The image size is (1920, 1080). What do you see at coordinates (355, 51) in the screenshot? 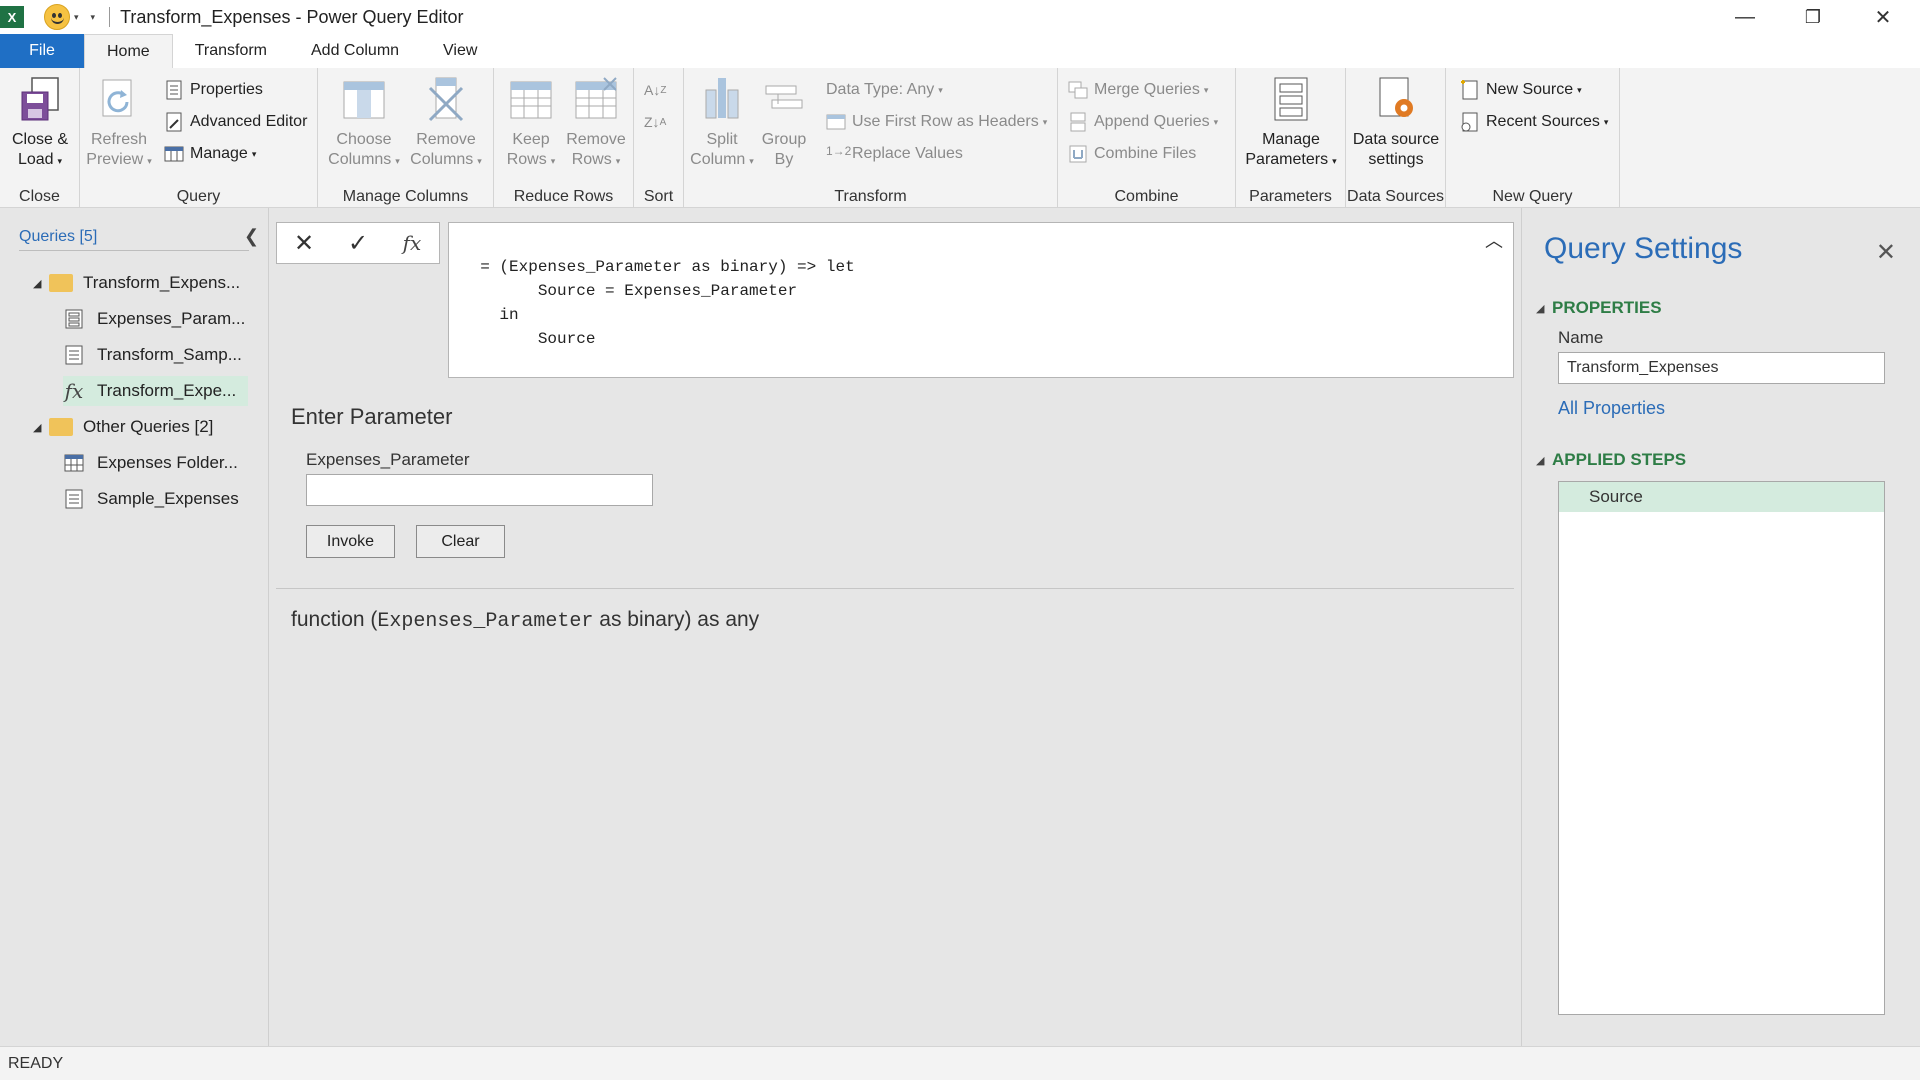
I see `tab-add-column: Add Column` at bounding box center [355, 51].